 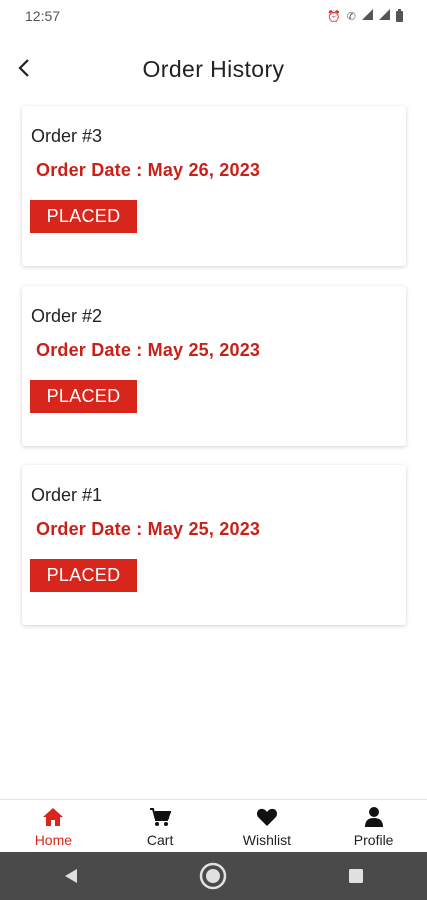 I want to click on recents-square-icon, so click(x=355, y=876).